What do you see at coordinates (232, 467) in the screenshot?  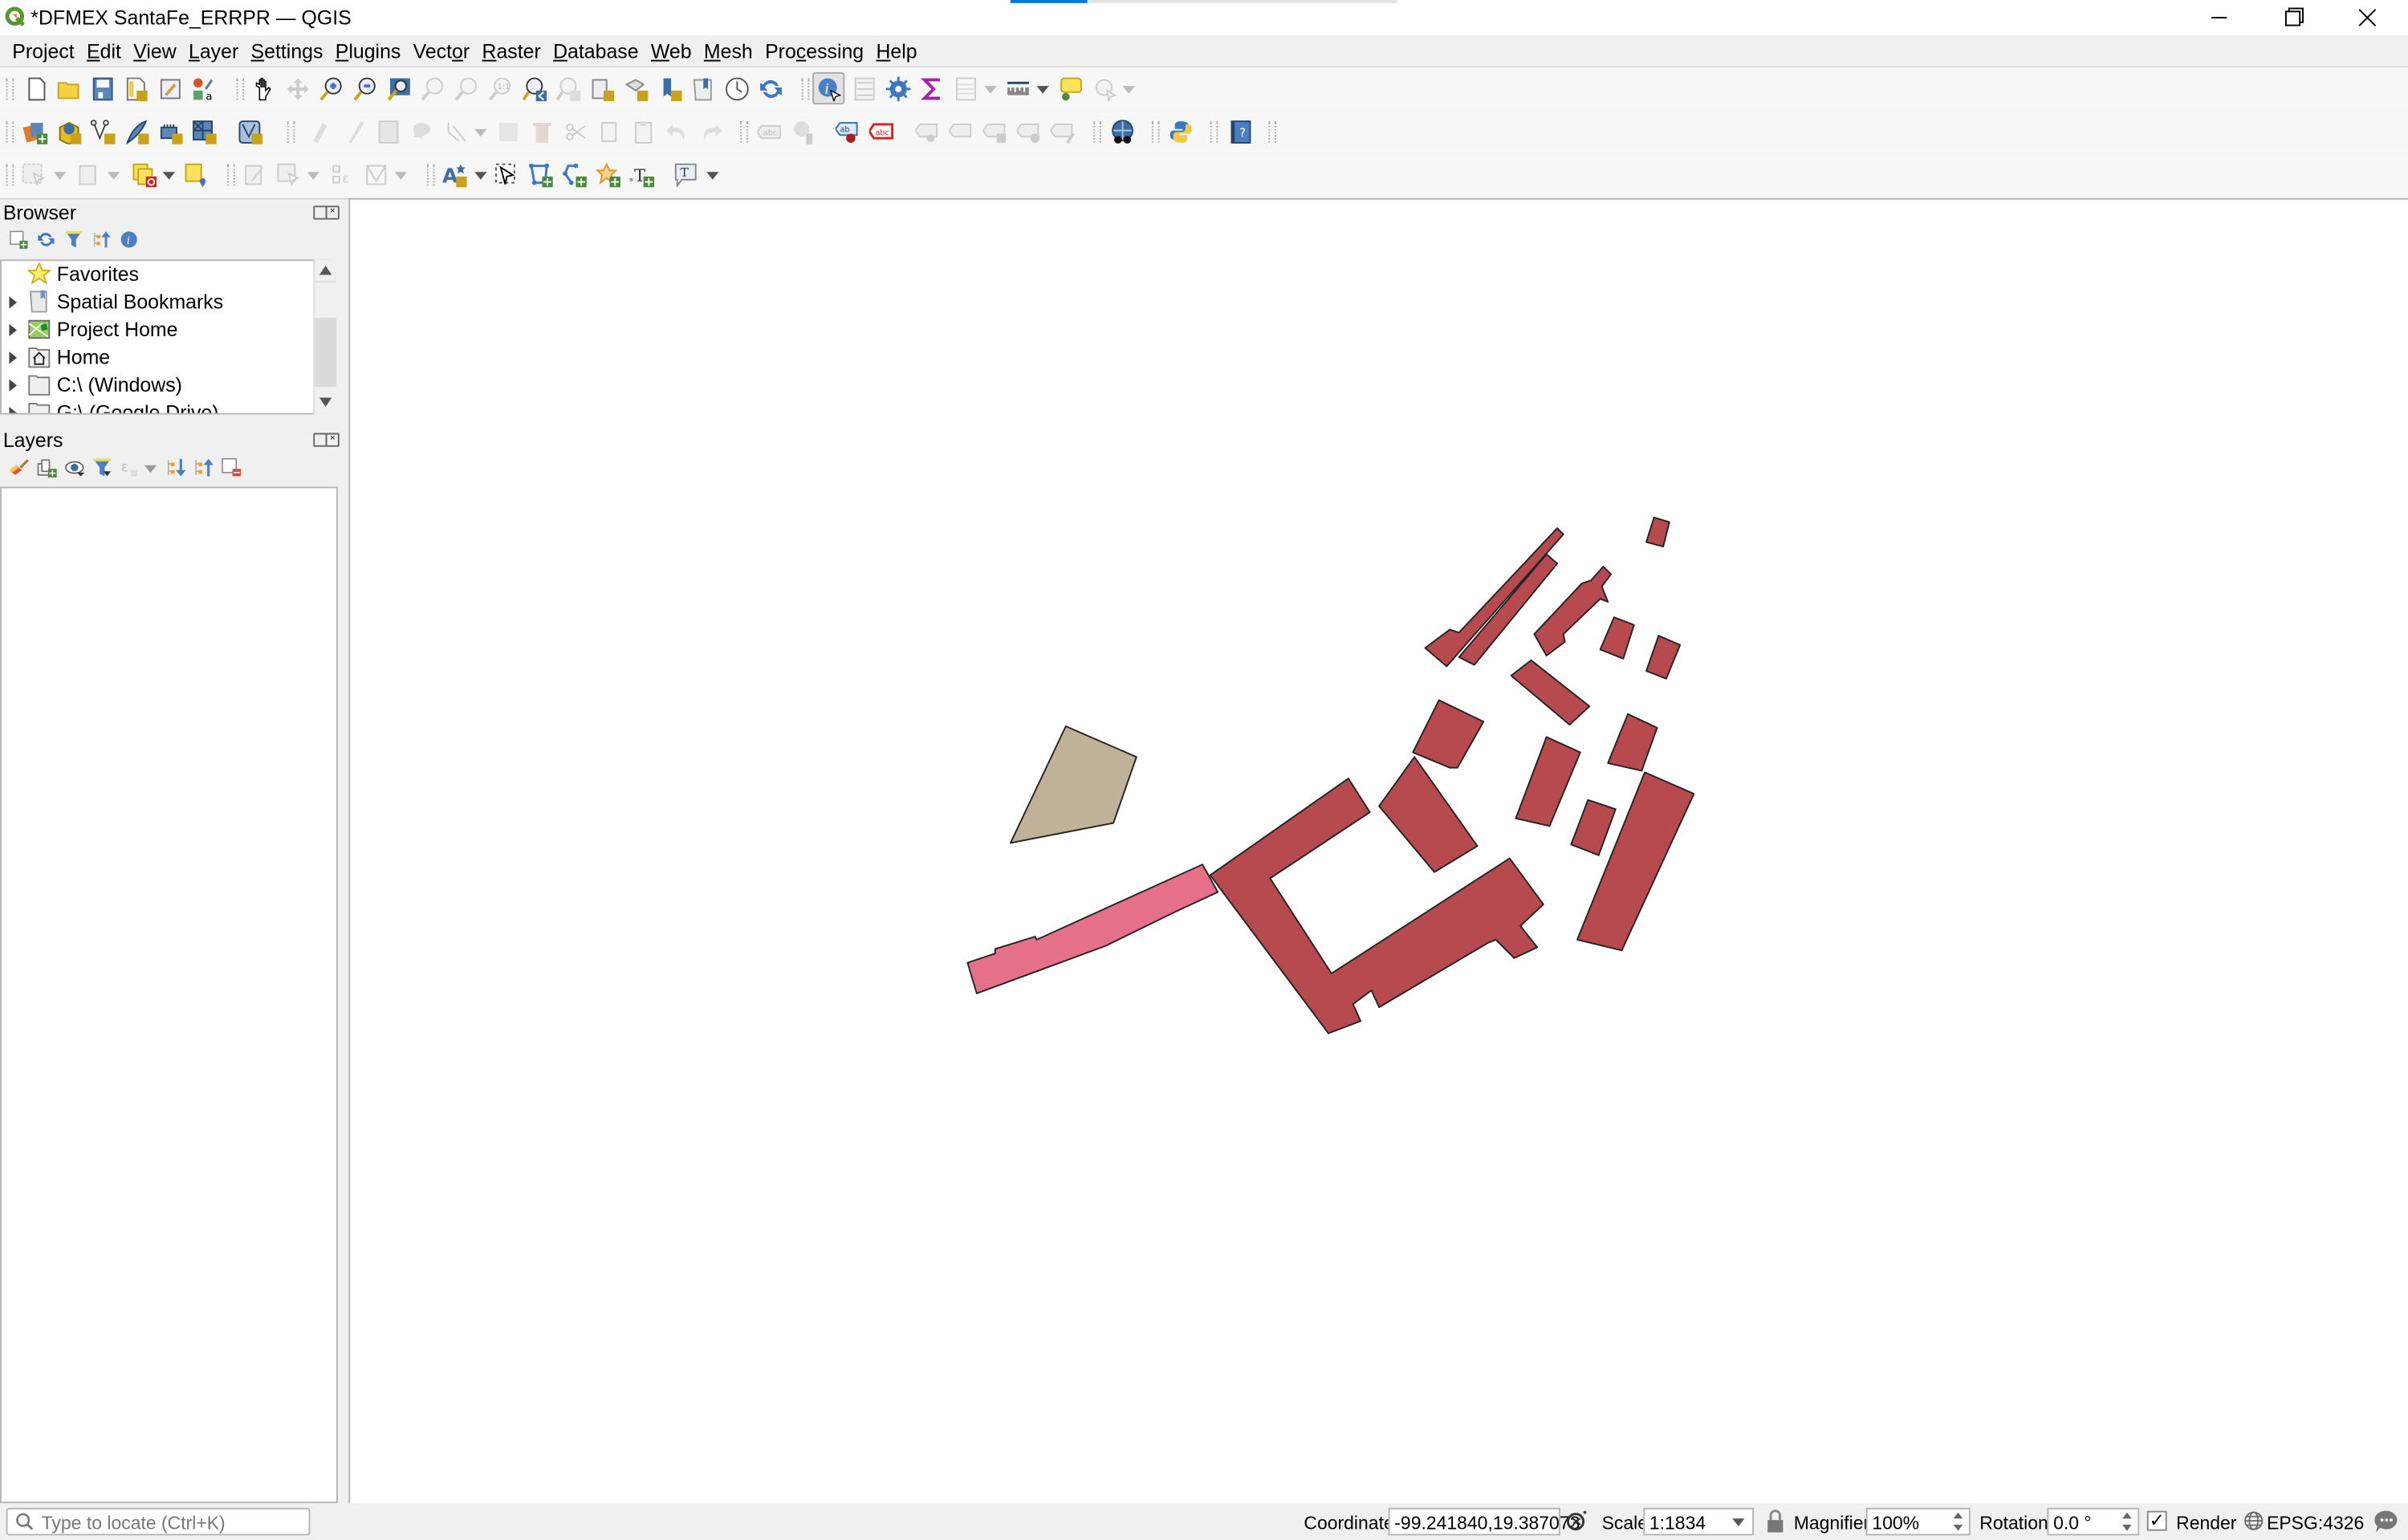 I see `remove-layer-icon` at bounding box center [232, 467].